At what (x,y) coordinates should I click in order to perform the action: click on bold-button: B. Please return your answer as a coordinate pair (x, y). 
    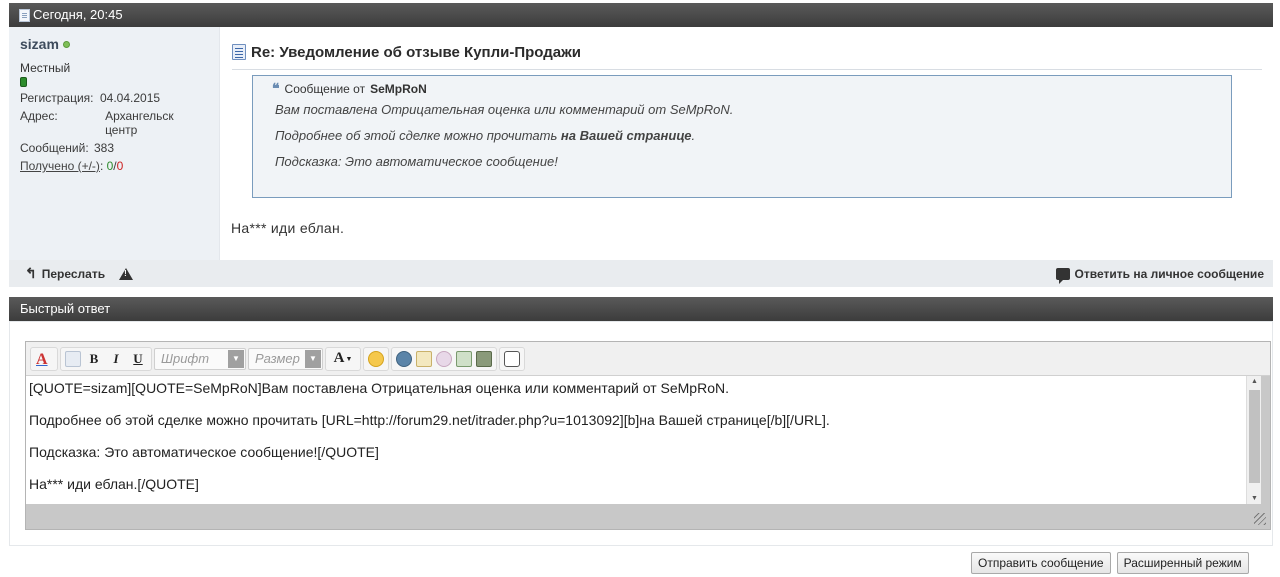
    Looking at the image, I should click on (94, 359).